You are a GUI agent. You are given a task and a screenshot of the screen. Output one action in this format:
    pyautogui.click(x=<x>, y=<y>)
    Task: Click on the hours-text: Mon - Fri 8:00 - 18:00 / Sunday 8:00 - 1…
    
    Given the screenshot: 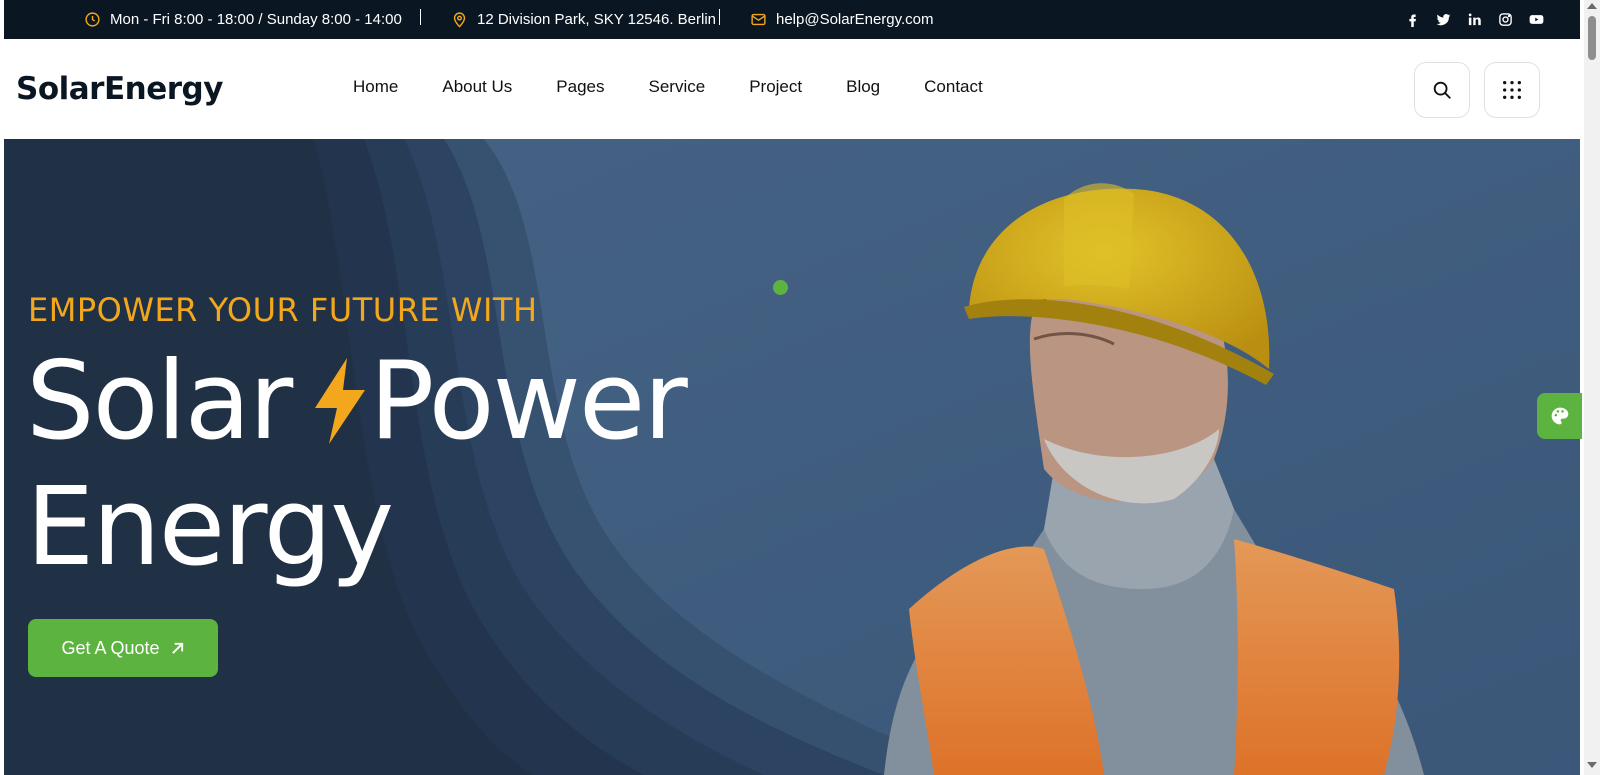 What is the action you would take?
    pyautogui.click(x=256, y=19)
    